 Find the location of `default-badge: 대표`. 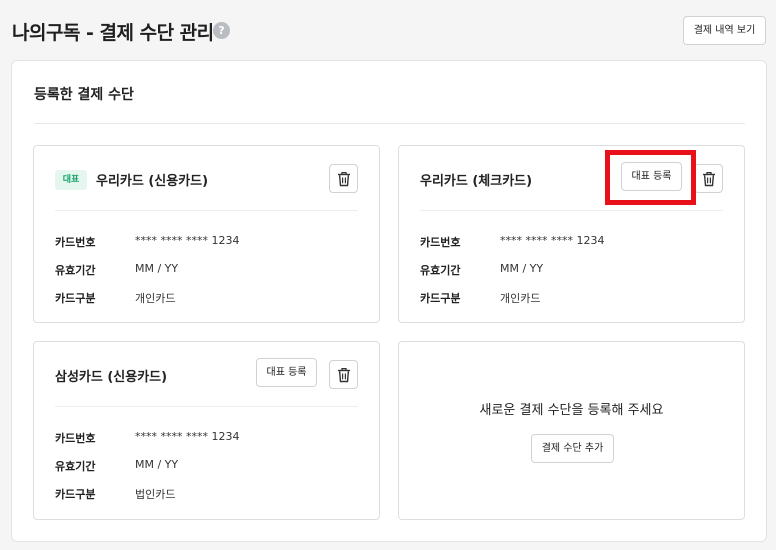

default-badge: 대표 is located at coordinates (71, 180).